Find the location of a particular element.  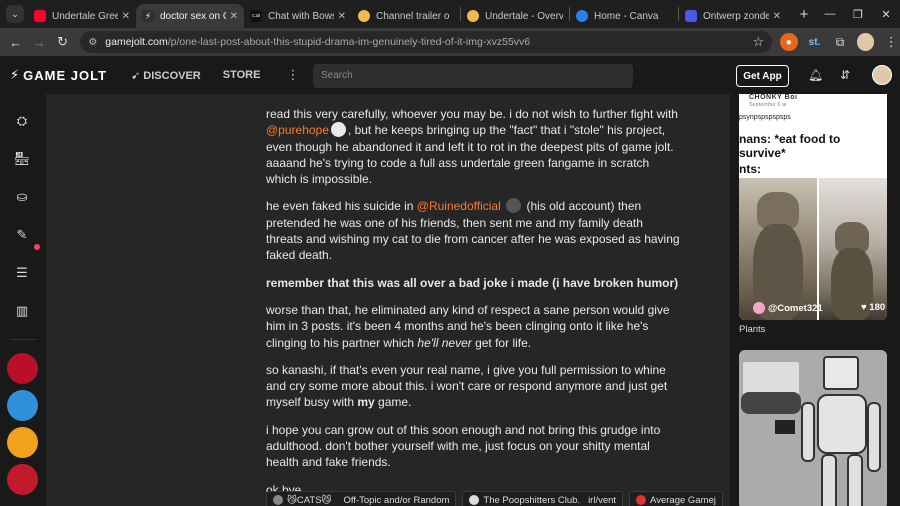

site-info-icon: ⚙ is located at coordinates (92, 42).